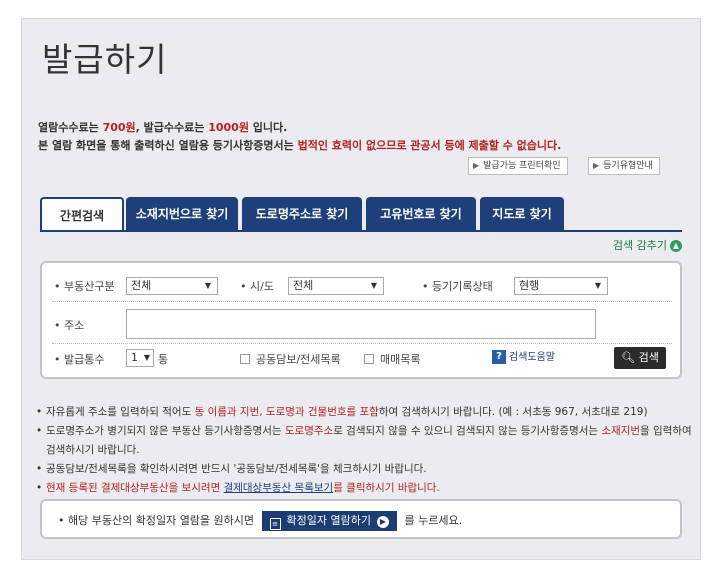 The height and width of the screenshot is (580, 720). Describe the element at coordinates (421, 214) in the screenshot. I see `tab-unique-number: 고유번호로 찾기` at that location.